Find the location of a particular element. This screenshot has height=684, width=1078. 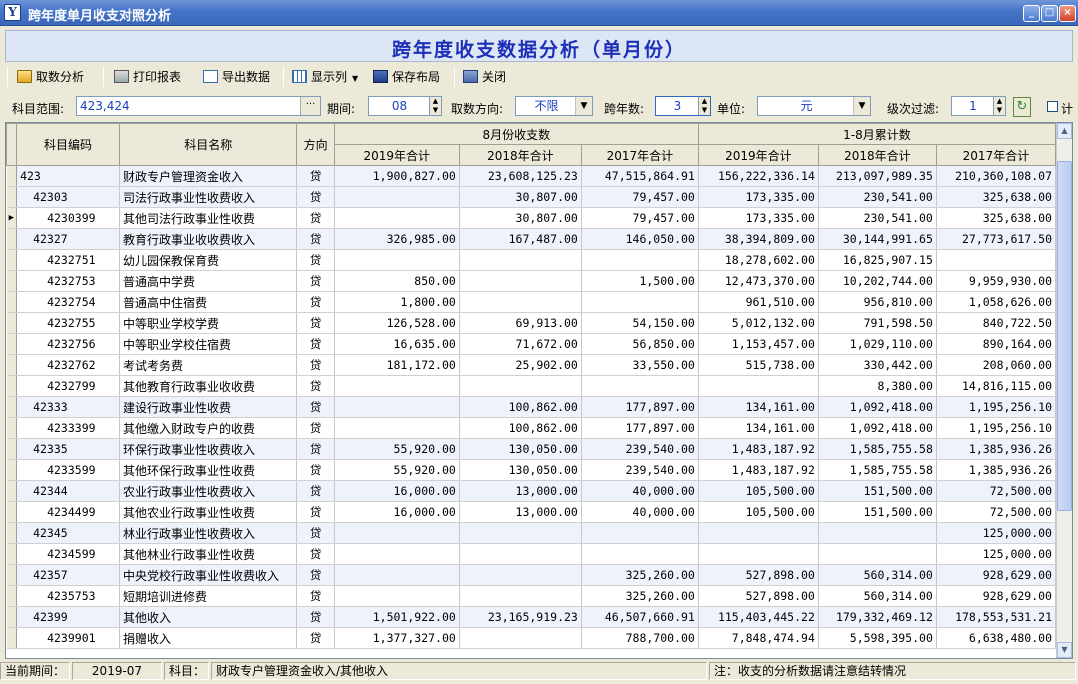

cell-code: 4232753 is located at coordinates (68, 281).